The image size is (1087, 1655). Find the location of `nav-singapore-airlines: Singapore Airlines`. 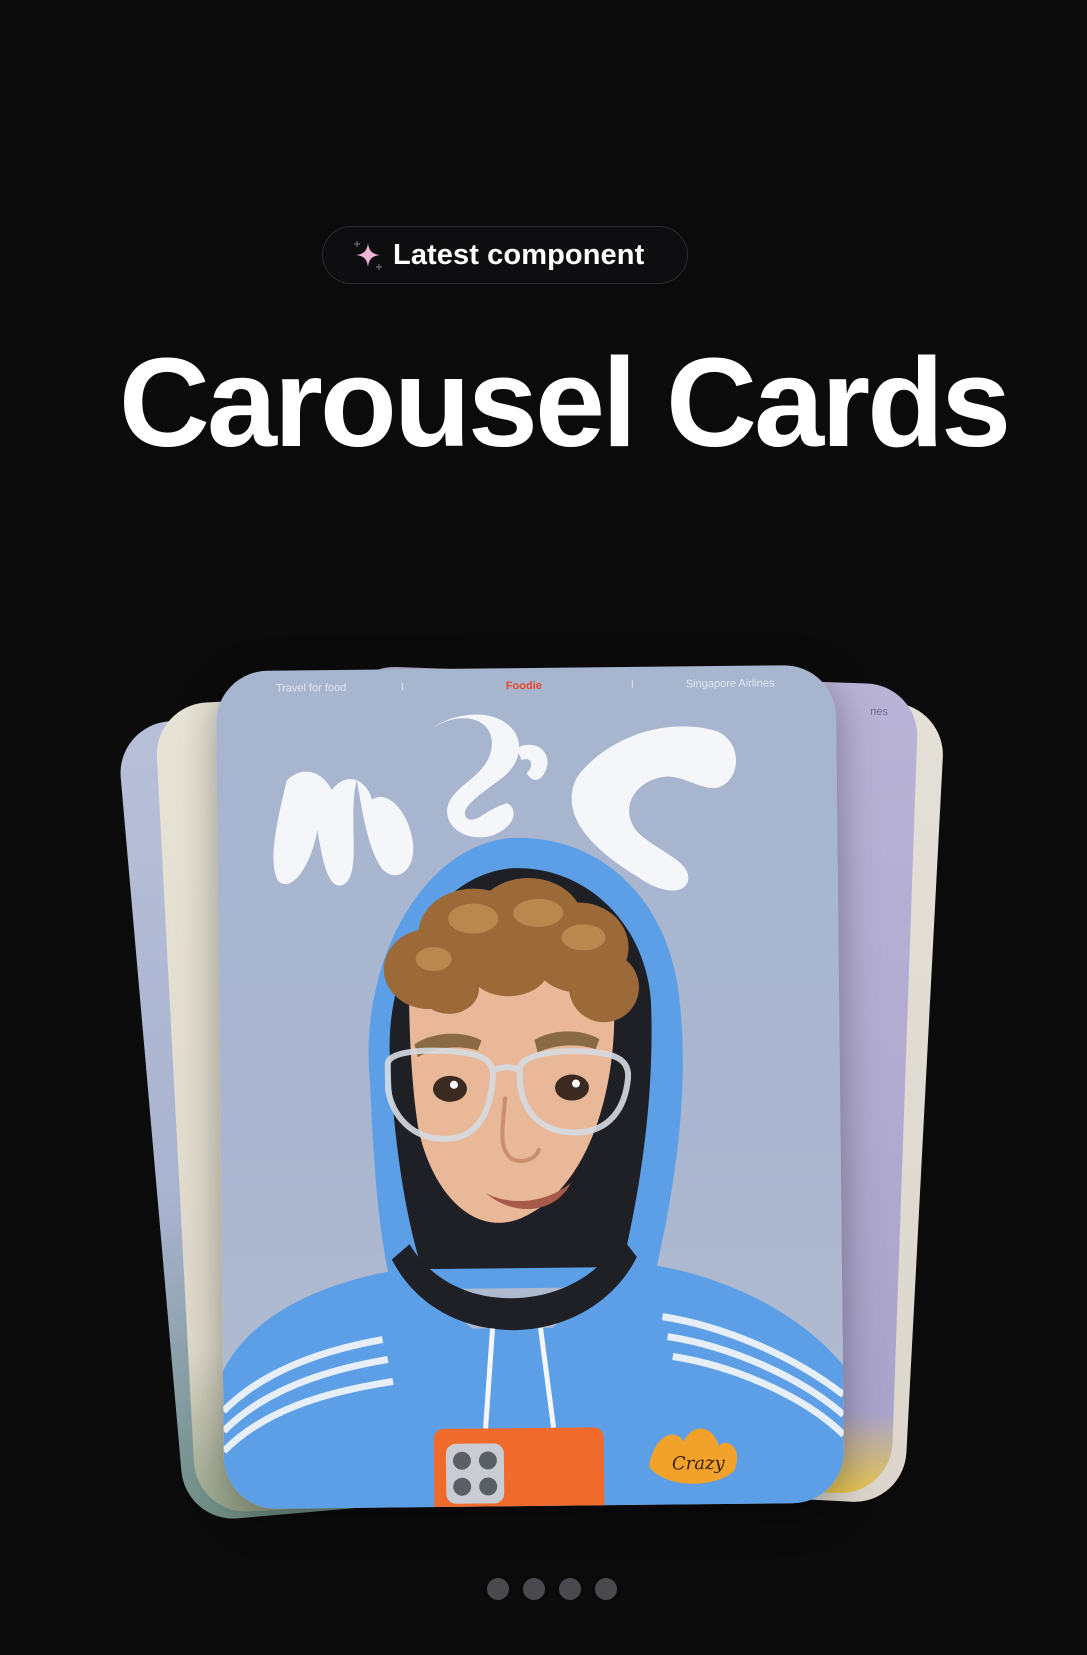

nav-singapore-airlines: Singapore Airlines is located at coordinates (730, 683).